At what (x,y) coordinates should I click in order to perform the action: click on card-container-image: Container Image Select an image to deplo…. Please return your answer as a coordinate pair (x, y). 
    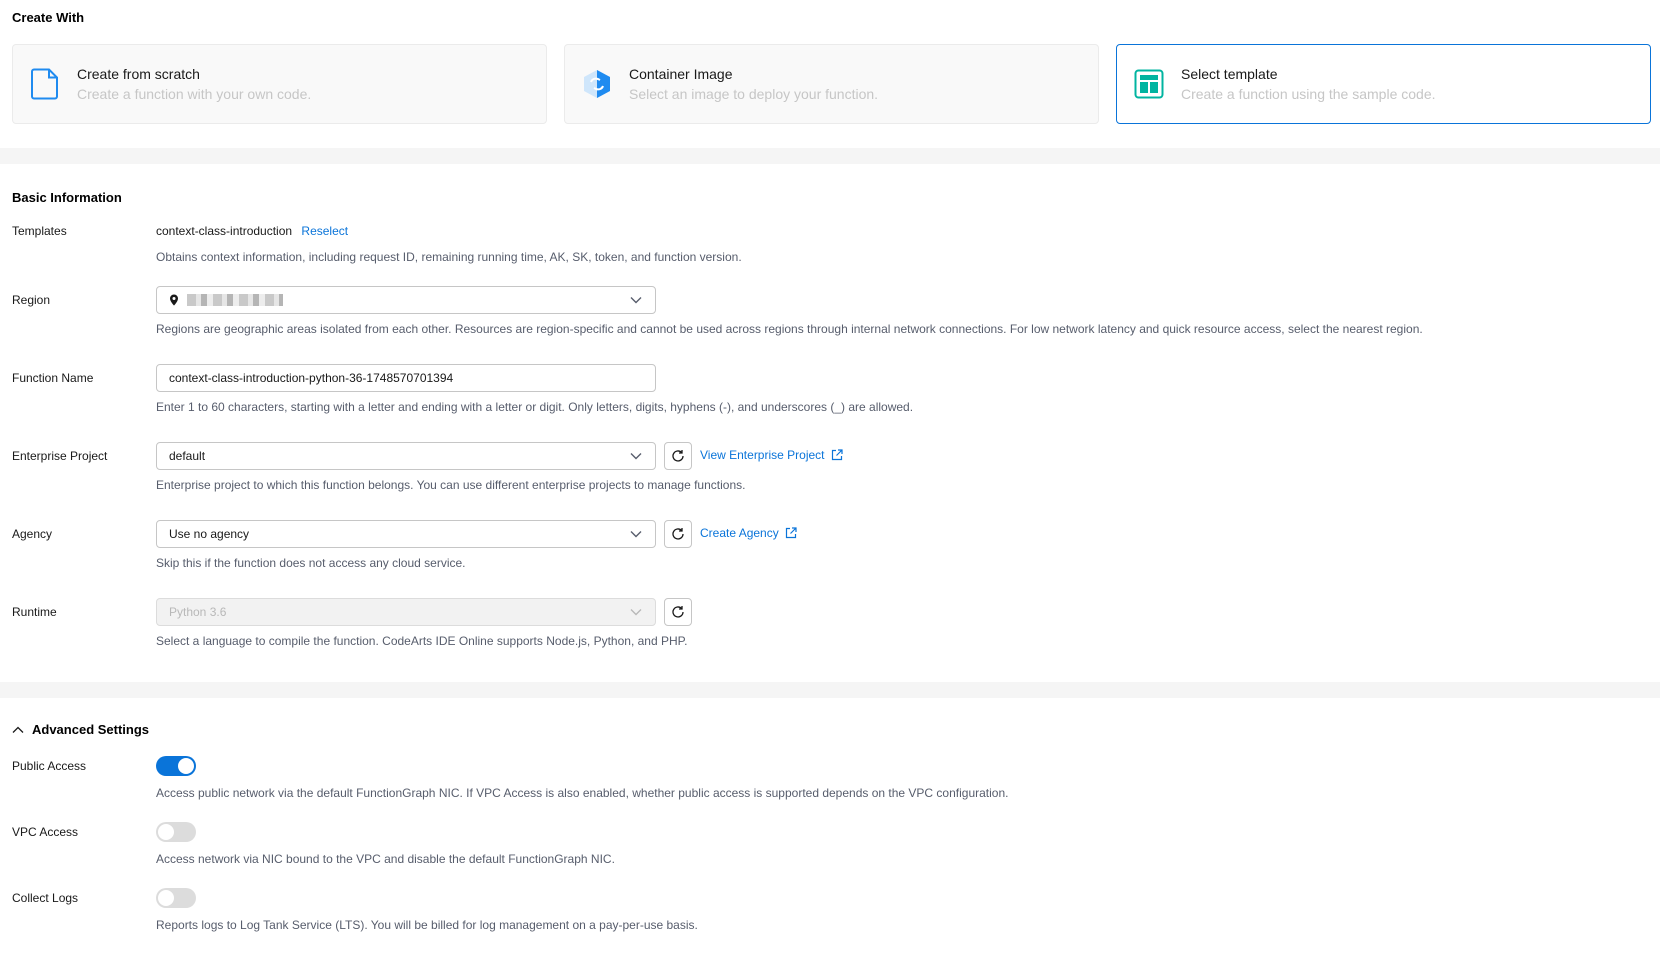
    Looking at the image, I should click on (831, 84).